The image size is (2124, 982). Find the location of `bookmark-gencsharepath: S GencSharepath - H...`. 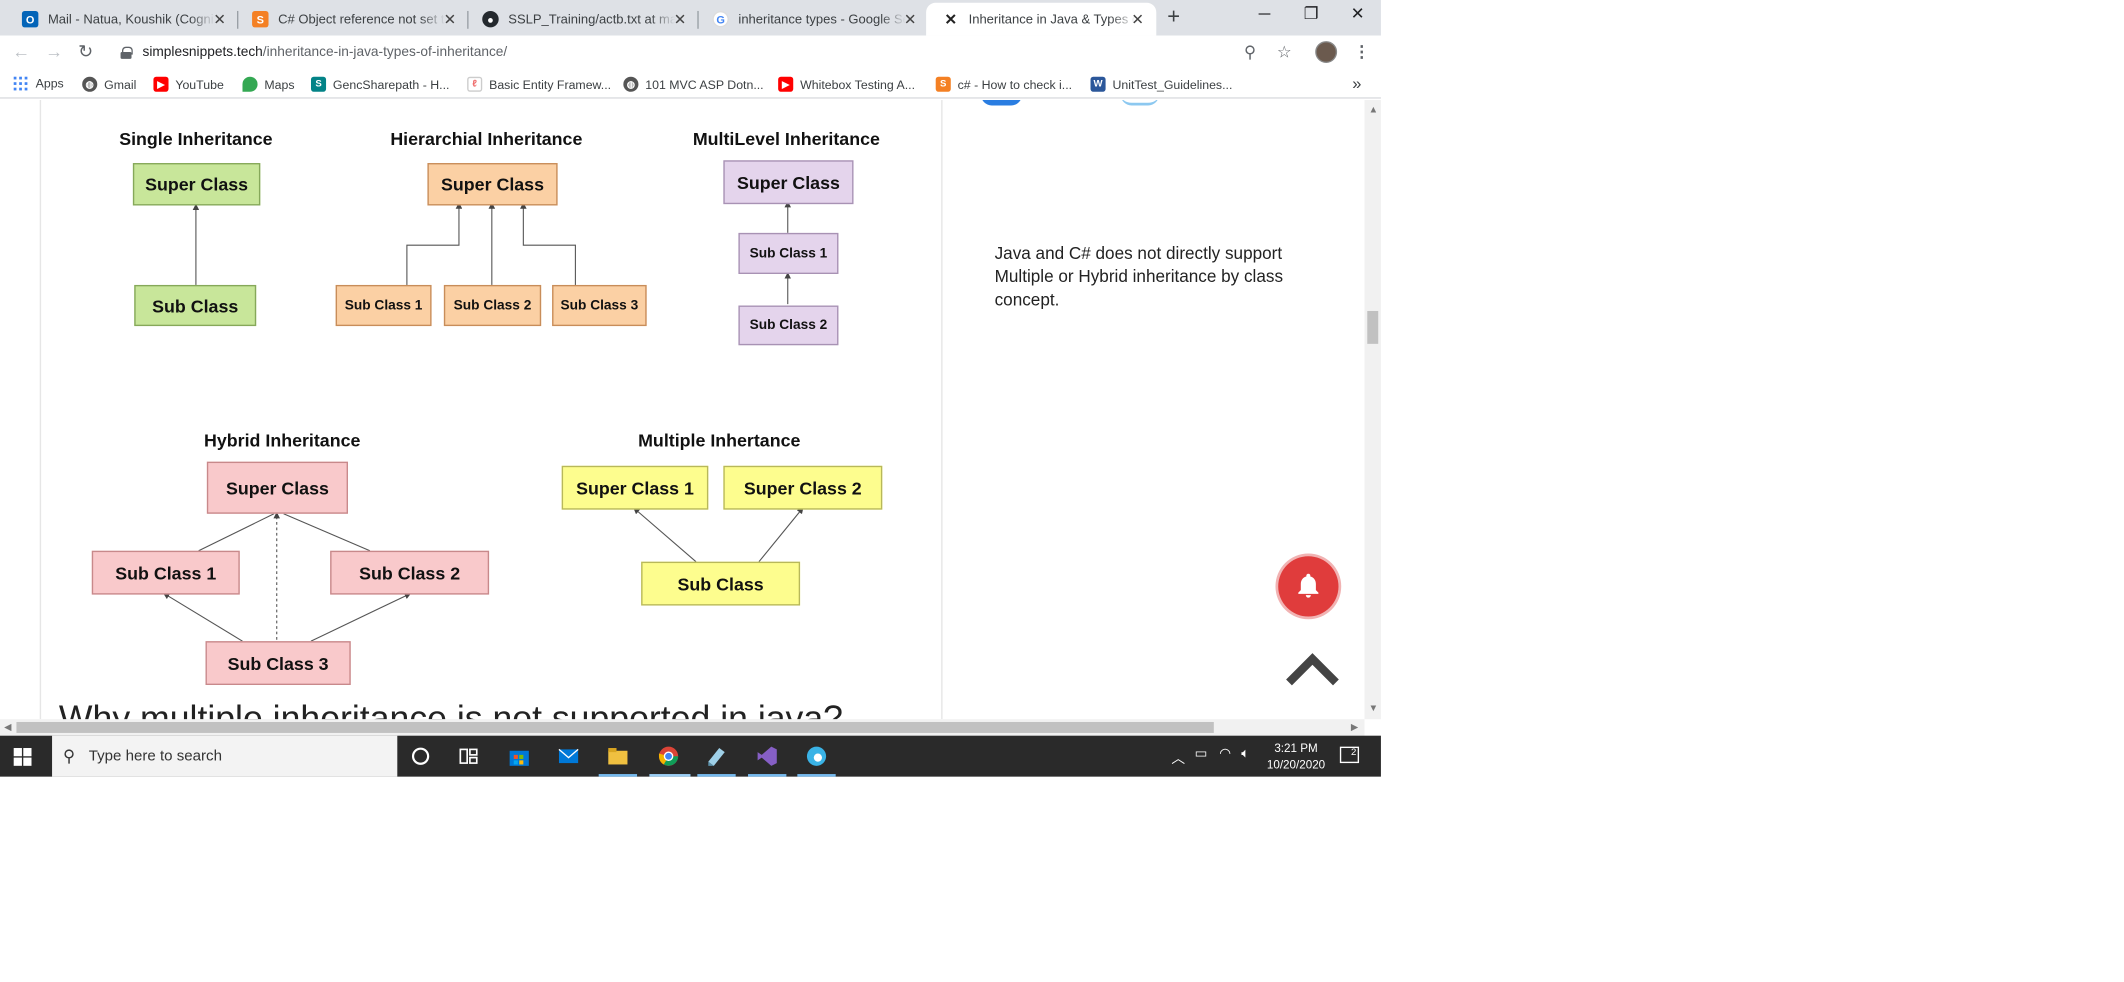

bookmark-gencsharepath: S GencSharepath - H... is located at coordinates (379, 84).